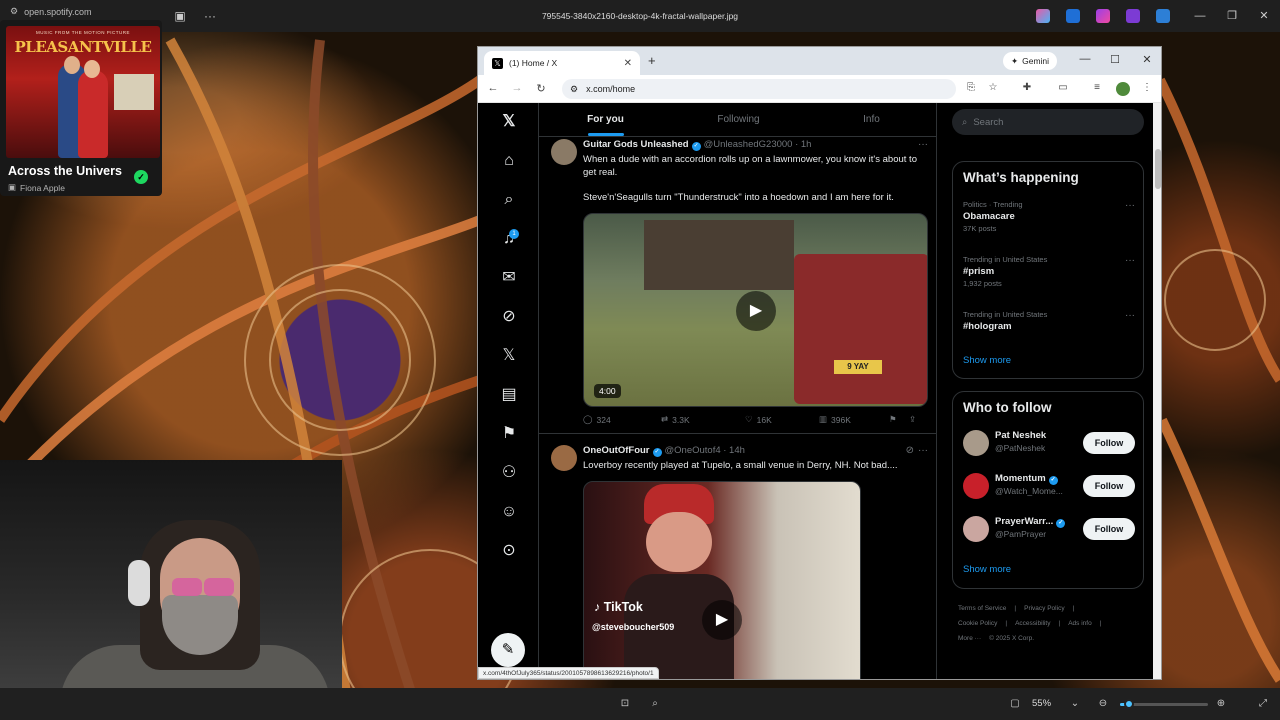 This screenshot has width=1280, height=720. Describe the element at coordinates (655, 704) in the screenshot. I see `visual-search-icon: ⌕` at that location.